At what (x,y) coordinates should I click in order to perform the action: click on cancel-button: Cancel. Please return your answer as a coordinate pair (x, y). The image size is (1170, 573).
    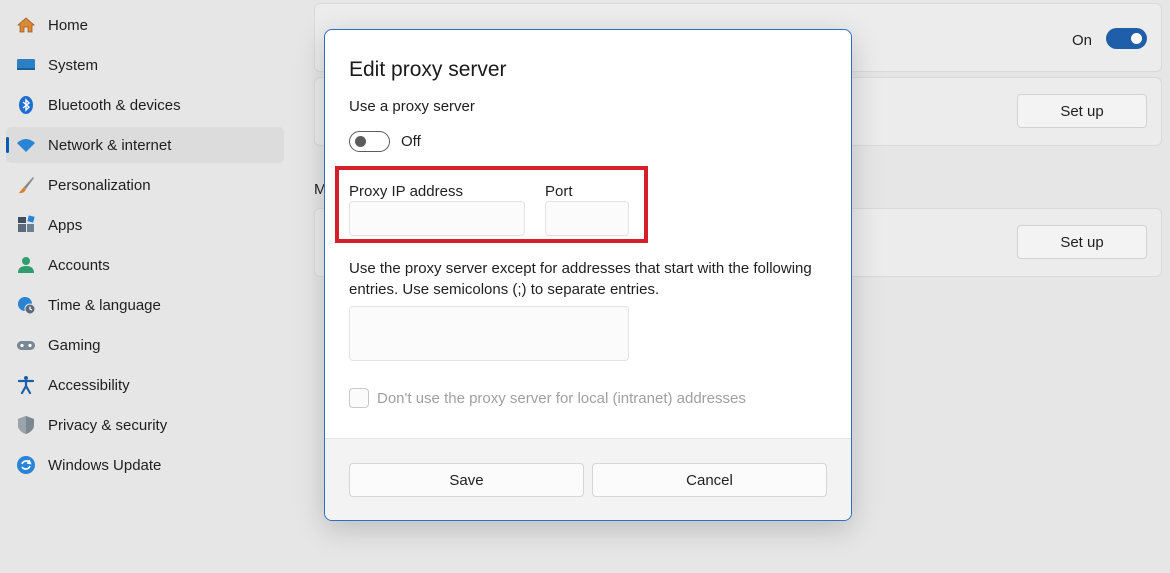
    Looking at the image, I should click on (709, 480).